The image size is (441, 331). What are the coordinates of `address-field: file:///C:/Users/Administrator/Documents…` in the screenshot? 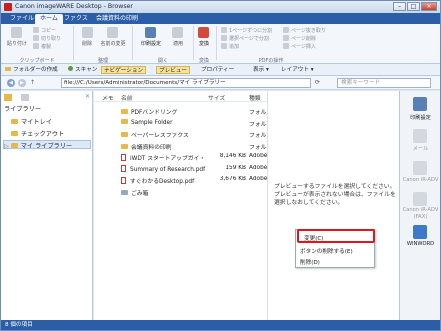 It's located at (186, 83).